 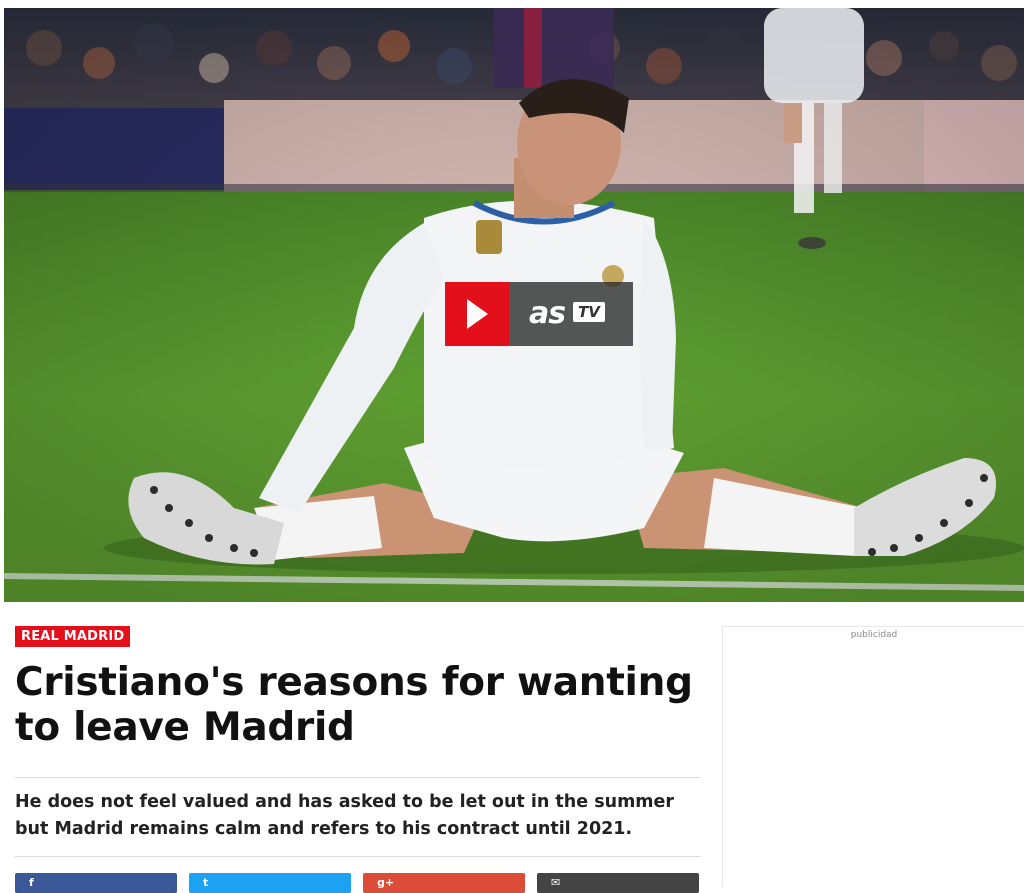 What do you see at coordinates (206, 882) in the screenshot?
I see `twitter-icon: t` at bounding box center [206, 882].